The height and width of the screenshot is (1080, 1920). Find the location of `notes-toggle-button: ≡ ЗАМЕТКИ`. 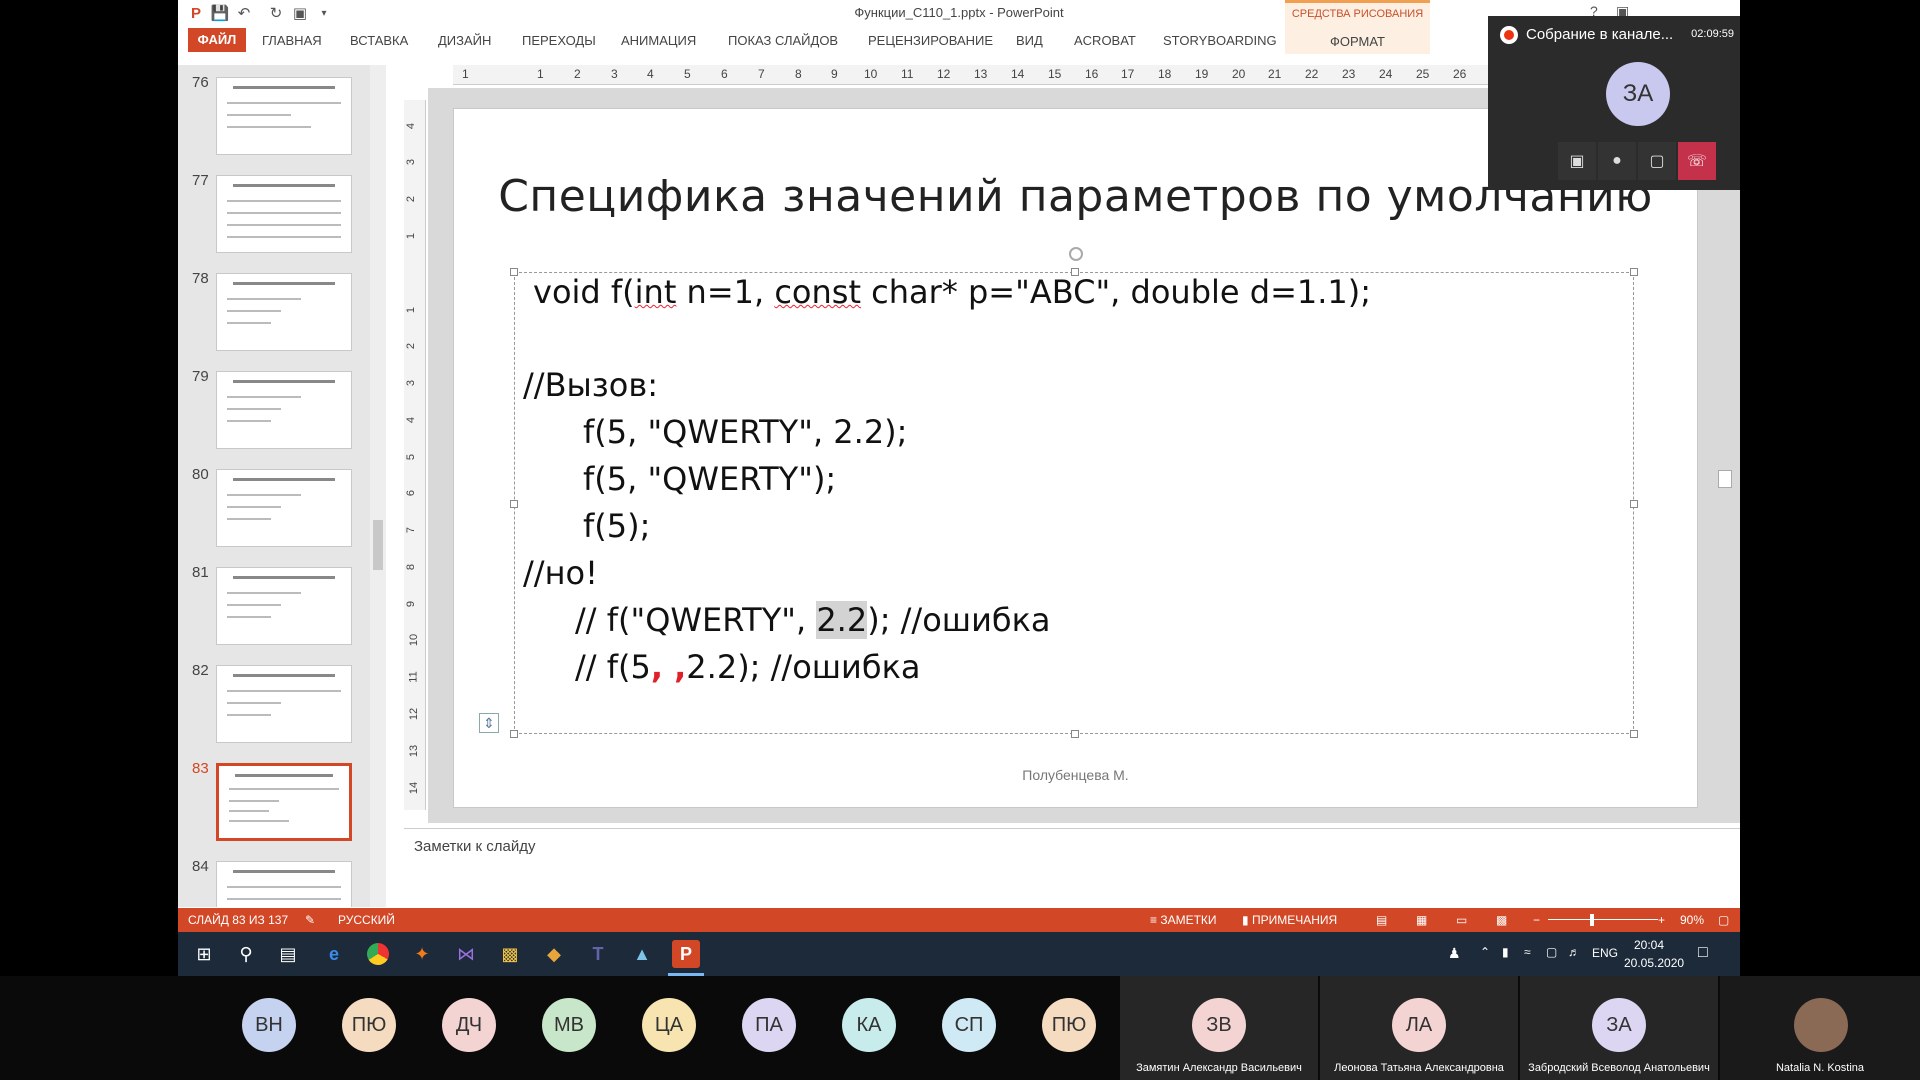

notes-toggle-button: ≡ ЗАМЕТКИ is located at coordinates (1183, 920).